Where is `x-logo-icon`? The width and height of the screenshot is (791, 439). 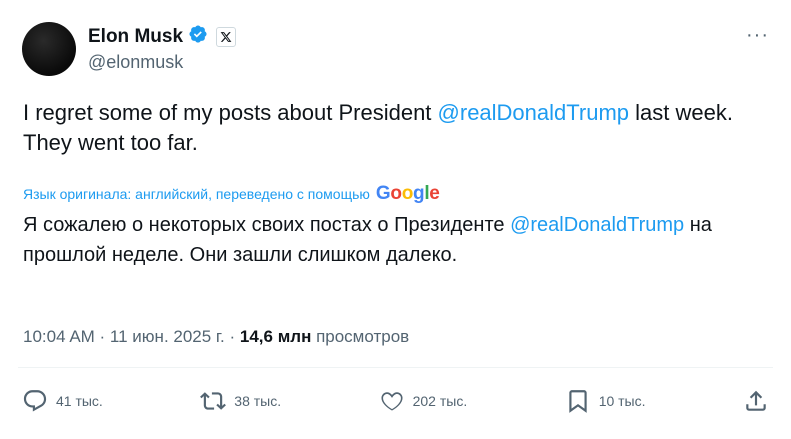
x-logo-icon is located at coordinates (226, 36).